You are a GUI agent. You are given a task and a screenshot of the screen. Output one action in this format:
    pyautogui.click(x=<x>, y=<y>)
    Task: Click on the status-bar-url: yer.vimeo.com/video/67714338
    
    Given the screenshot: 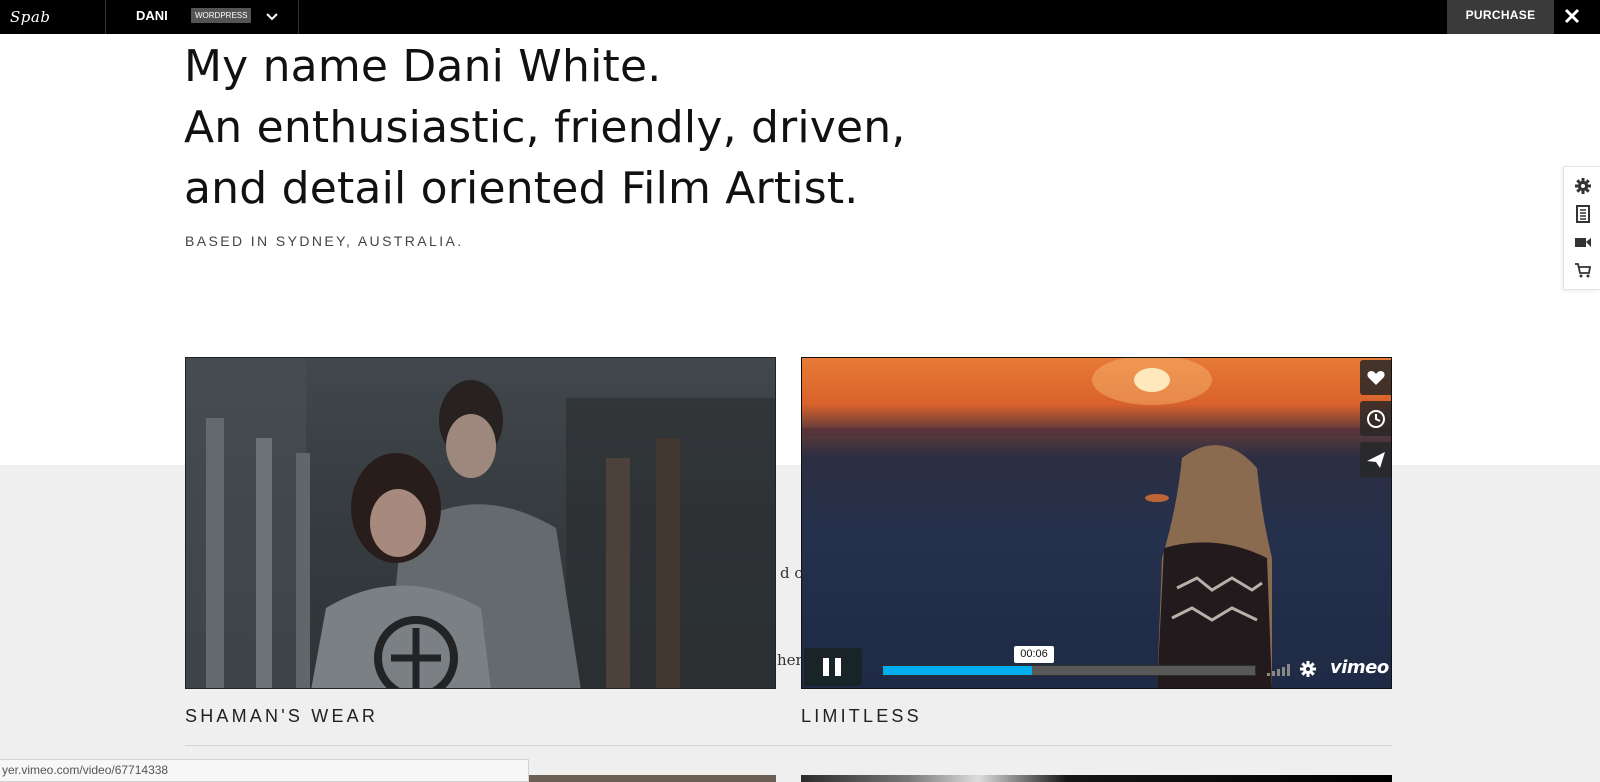 What is the action you would take?
    pyautogui.click(x=264, y=770)
    